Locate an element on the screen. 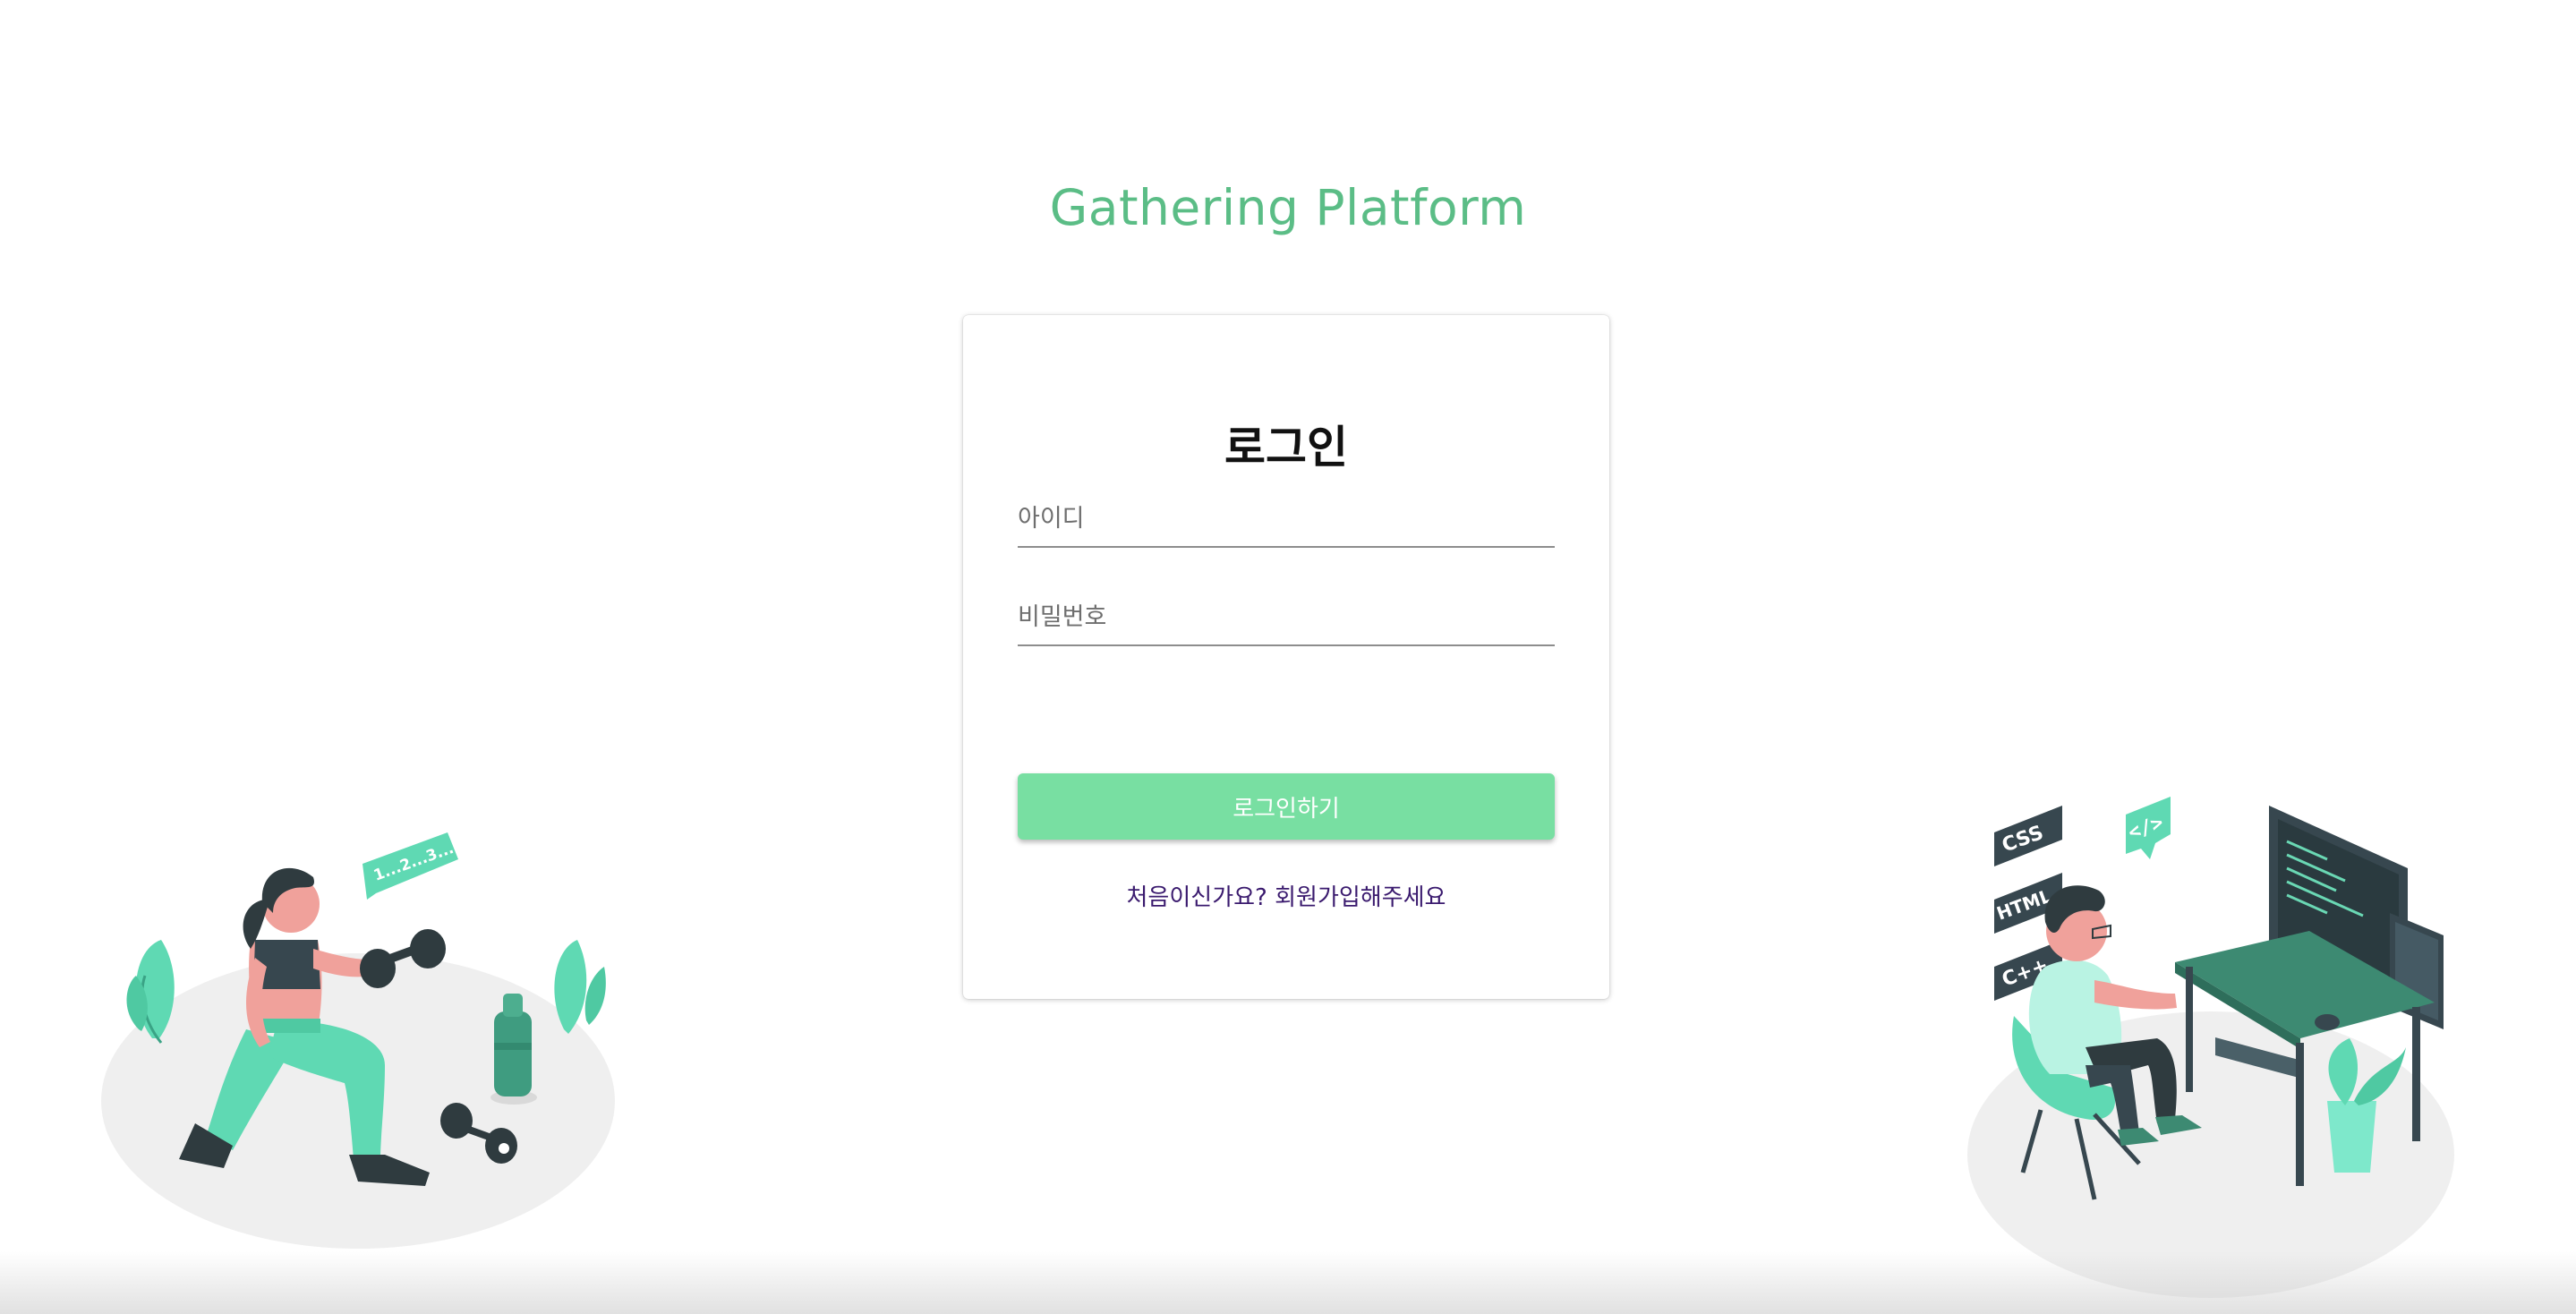 The width and height of the screenshot is (2576, 1314). developer-illustration: CSS HTML C++ </> is located at coordinates (2210, 1047).